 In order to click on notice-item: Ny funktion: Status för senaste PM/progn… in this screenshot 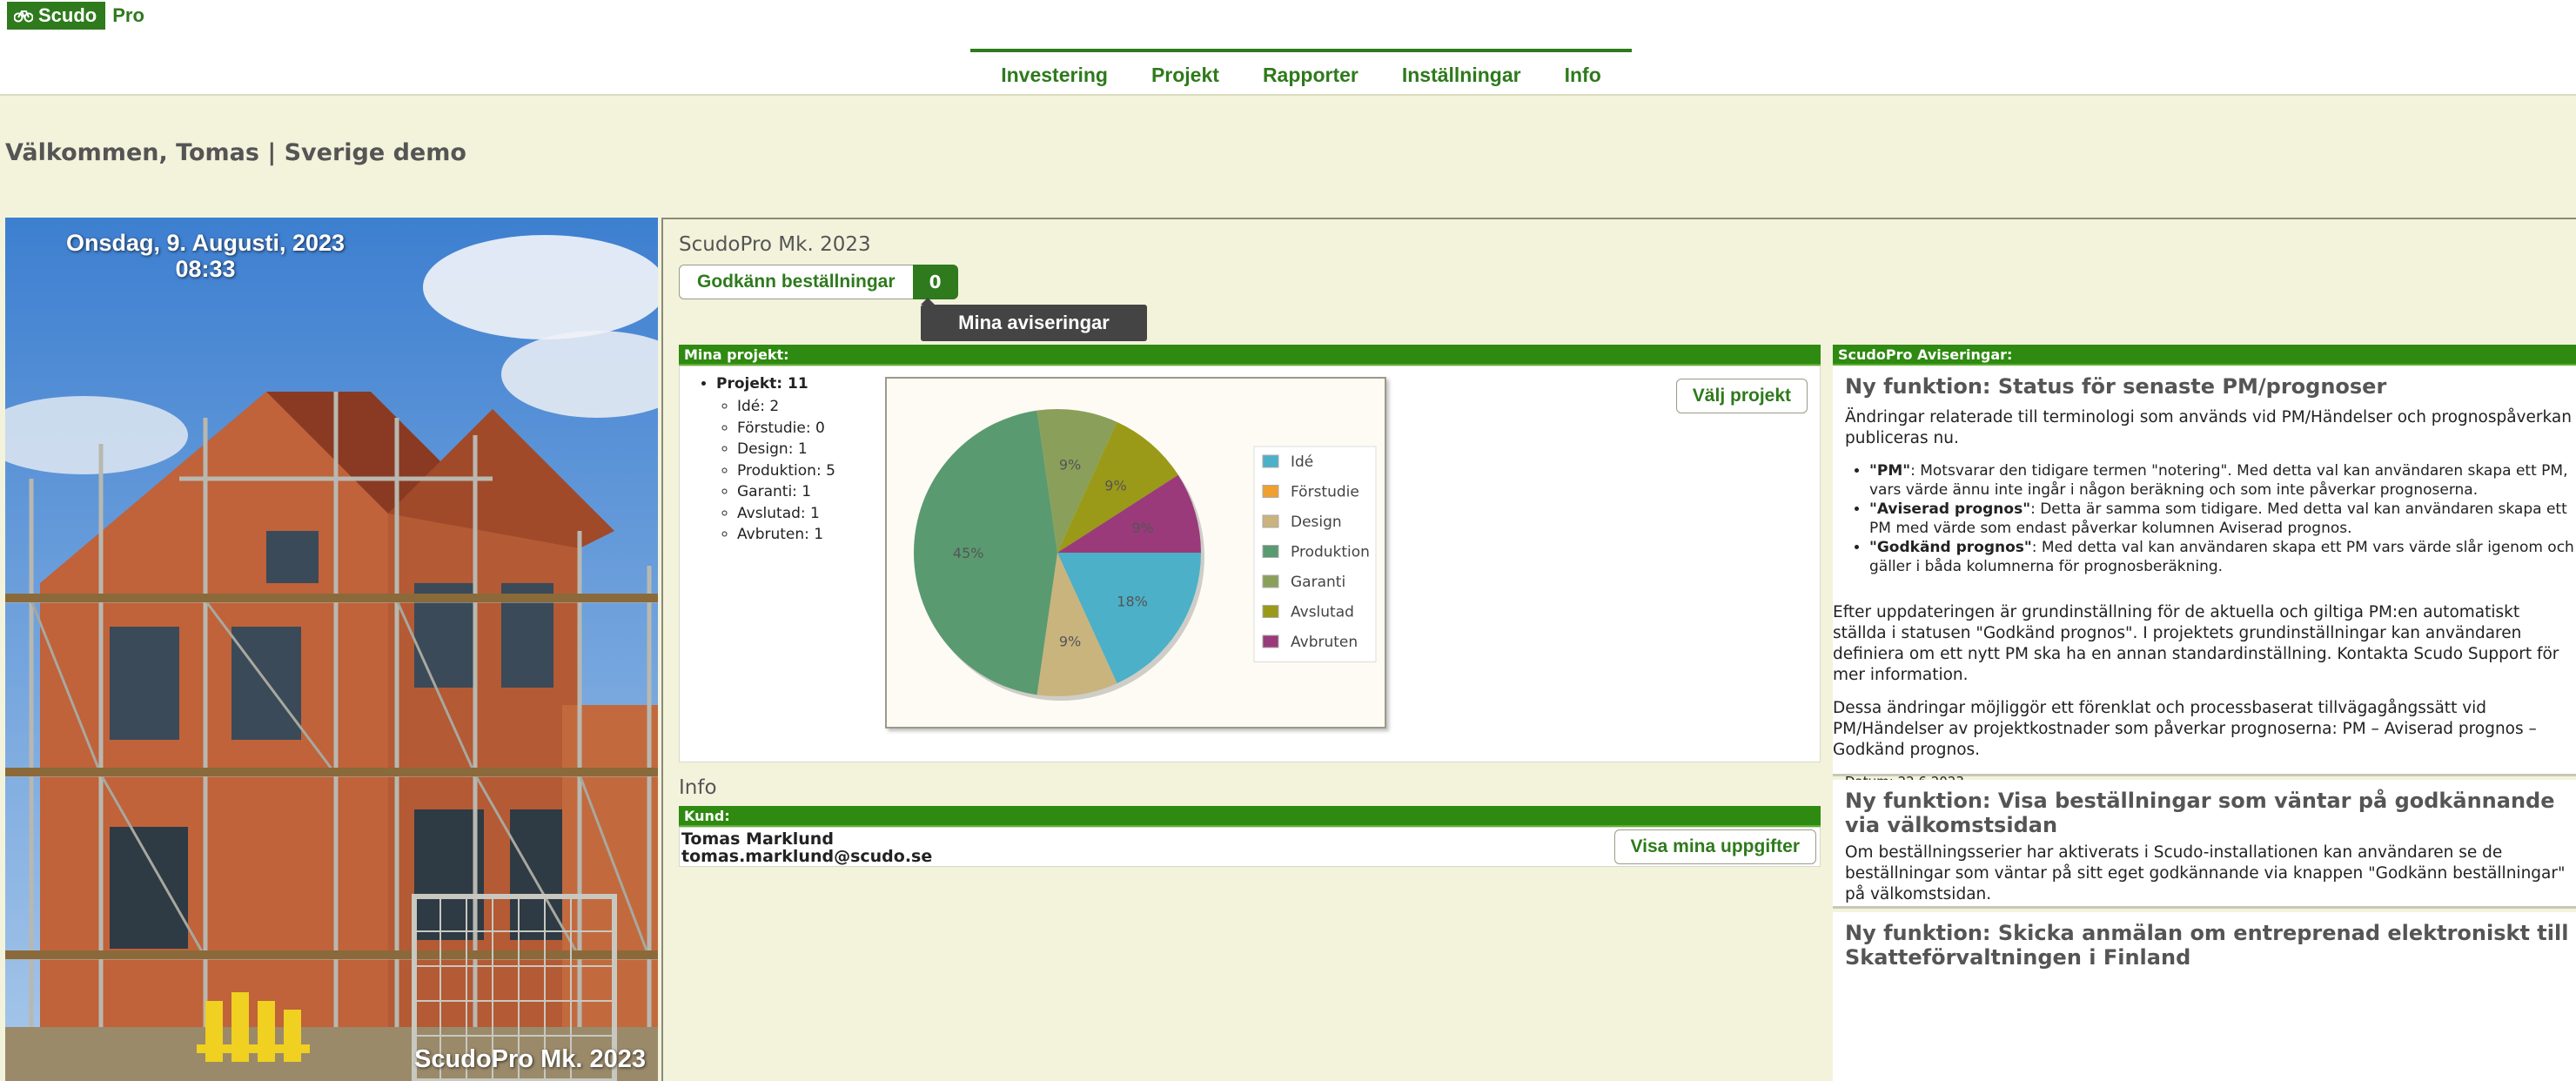, I will do `click(2204, 578)`.